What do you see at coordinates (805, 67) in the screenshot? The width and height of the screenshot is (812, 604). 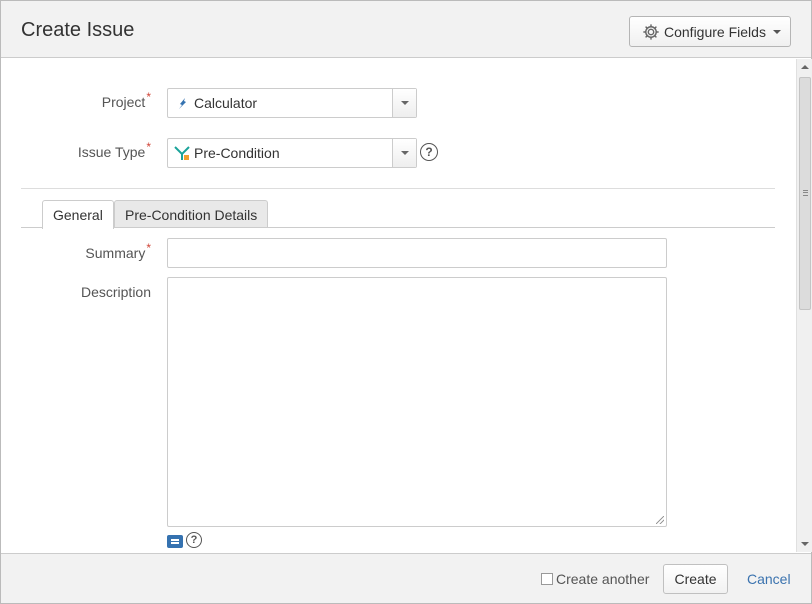 I see `scroll-up-icon` at bounding box center [805, 67].